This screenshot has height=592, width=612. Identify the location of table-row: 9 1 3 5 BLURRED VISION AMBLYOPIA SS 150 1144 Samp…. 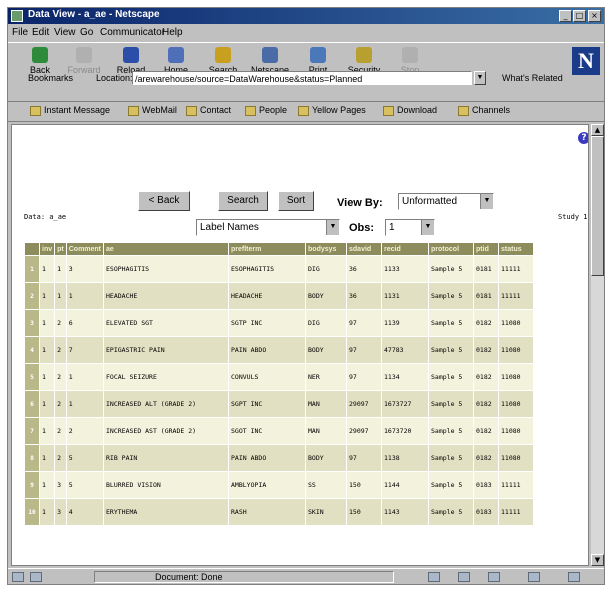
(279, 485).